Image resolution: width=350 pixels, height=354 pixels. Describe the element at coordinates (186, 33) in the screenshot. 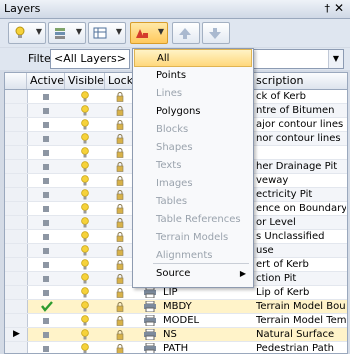

I see `move-up-button` at that location.